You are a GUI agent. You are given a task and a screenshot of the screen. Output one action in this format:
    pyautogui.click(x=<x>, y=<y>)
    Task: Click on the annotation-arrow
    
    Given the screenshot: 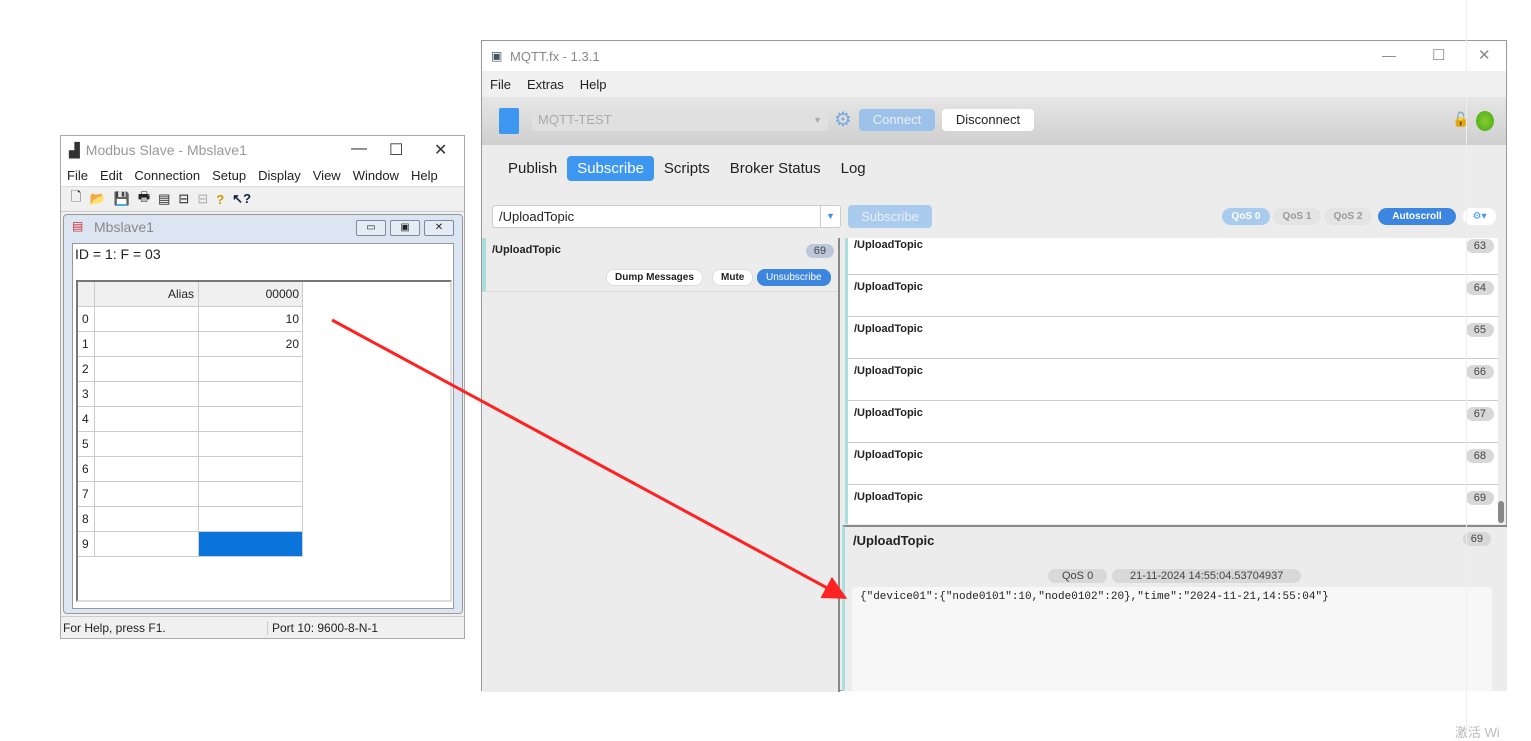 What is the action you would take?
    pyautogui.click(x=589, y=458)
    